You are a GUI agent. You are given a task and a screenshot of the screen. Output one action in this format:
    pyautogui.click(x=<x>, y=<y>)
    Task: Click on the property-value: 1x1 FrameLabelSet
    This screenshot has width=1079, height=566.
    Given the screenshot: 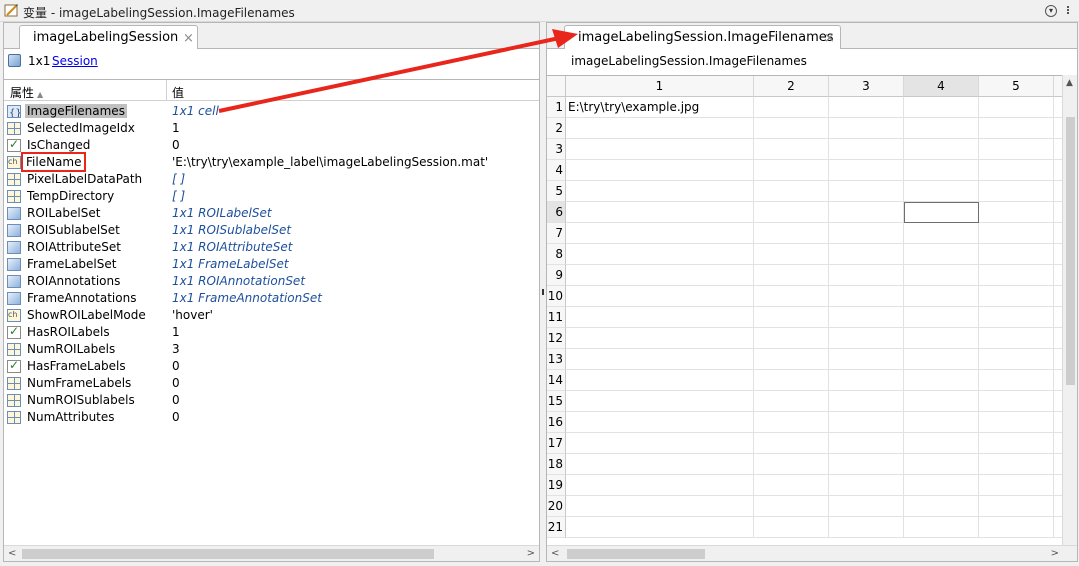 What is the action you would take?
    pyautogui.click(x=230, y=264)
    